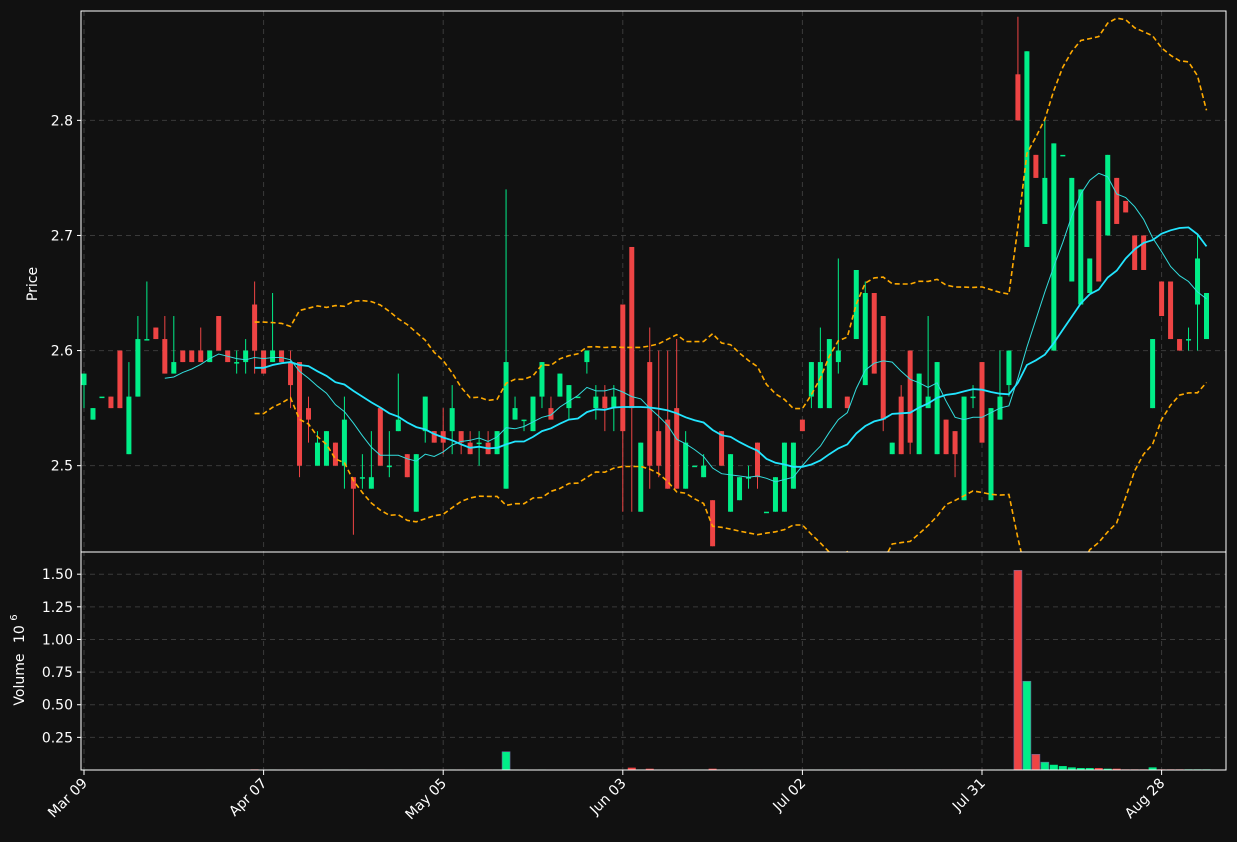 The image size is (1237, 842). I want to click on price-tick-label: 2.7, so click(62, 236).